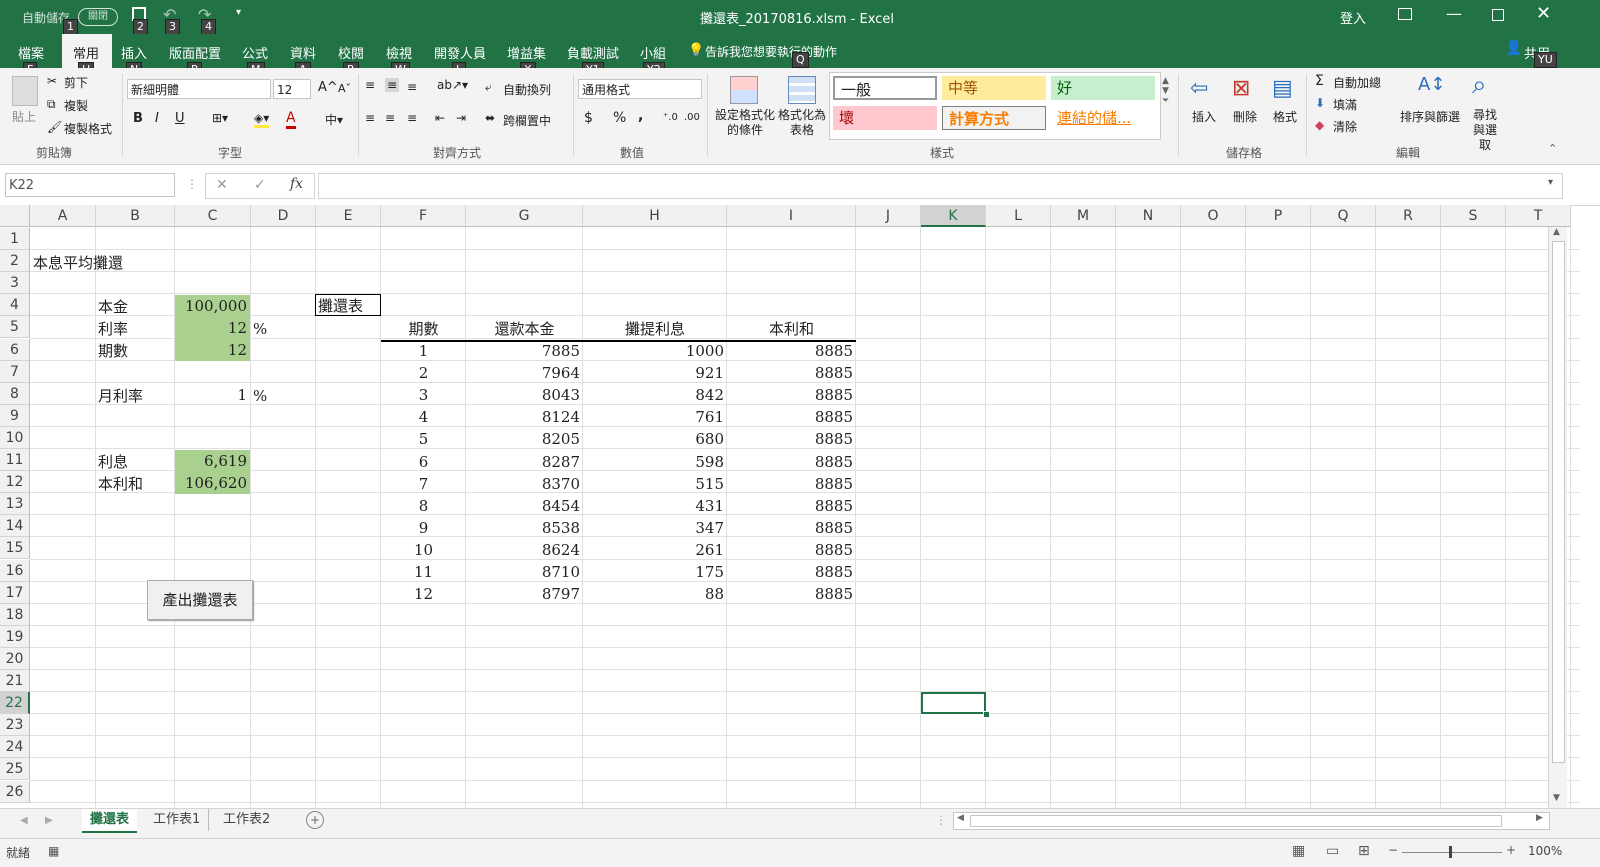 This screenshot has width=1600, height=867. What do you see at coordinates (1543, 13) in the screenshot?
I see `close-icon: ✕` at bounding box center [1543, 13].